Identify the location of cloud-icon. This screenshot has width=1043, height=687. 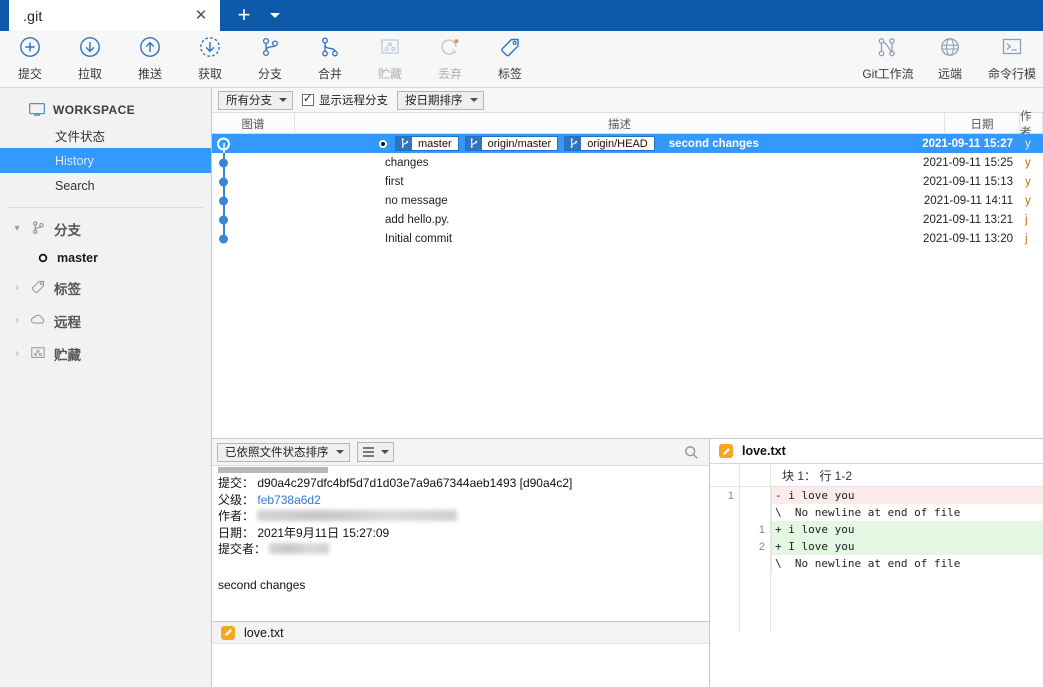
(37, 319).